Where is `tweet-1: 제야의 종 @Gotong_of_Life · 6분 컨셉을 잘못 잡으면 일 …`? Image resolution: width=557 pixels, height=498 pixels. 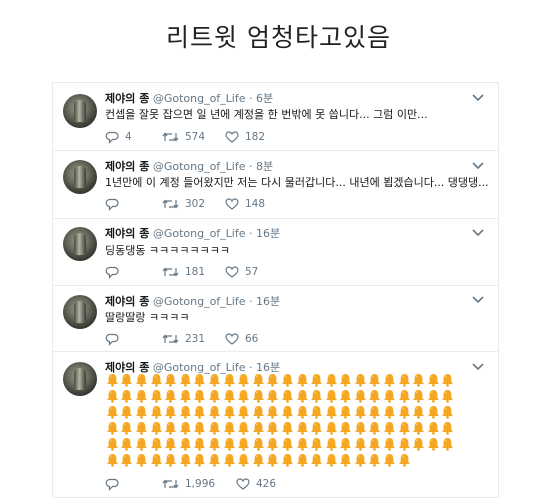
tweet-1: 제야의 종 @Gotong_of_Life · 6분 컨셉을 잘못 잡으면 일 … is located at coordinates (275, 117).